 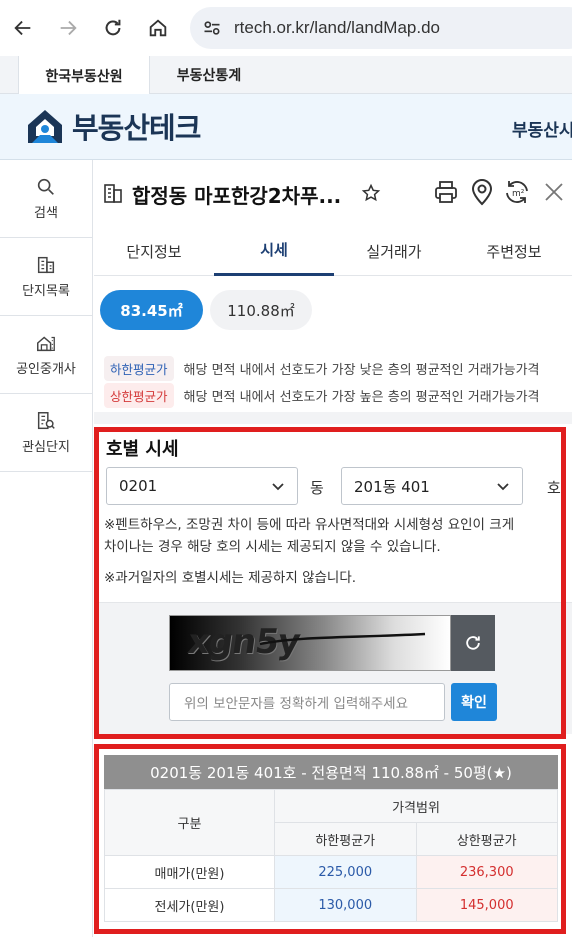 What do you see at coordinates (446, 192) in the screenshot?
I see `print-icon` at bounding box center [446, 192].